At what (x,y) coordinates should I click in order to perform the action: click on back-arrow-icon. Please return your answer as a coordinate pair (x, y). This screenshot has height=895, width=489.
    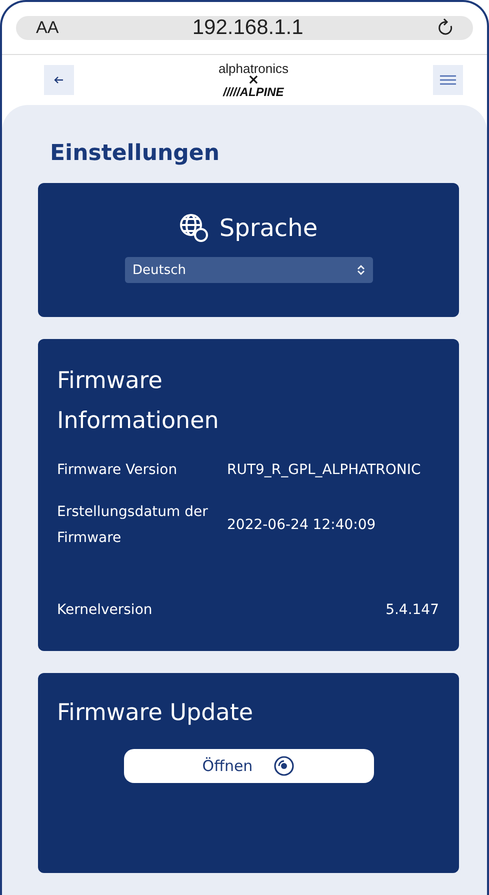
    Looking at the image, I should click on (59, 80).